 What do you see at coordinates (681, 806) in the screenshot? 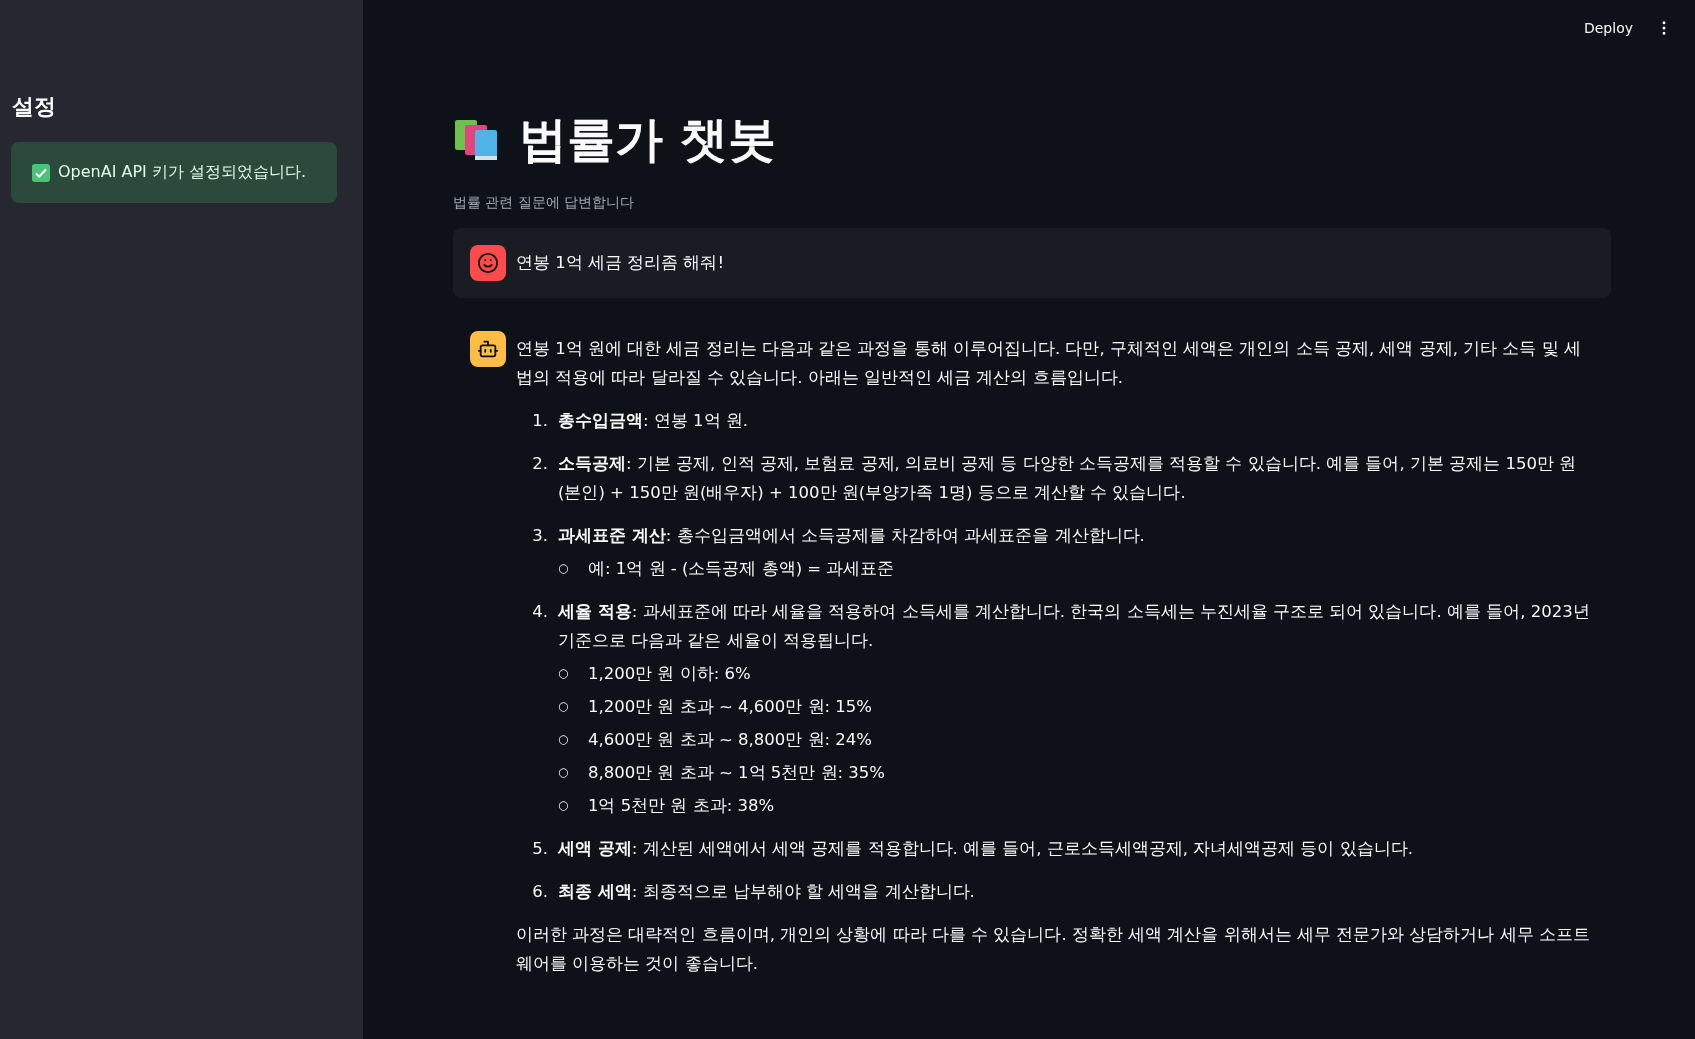
I see `sub-item-text: 1억 5천만 원 초과: 38%` at bounding box center [681, 806].